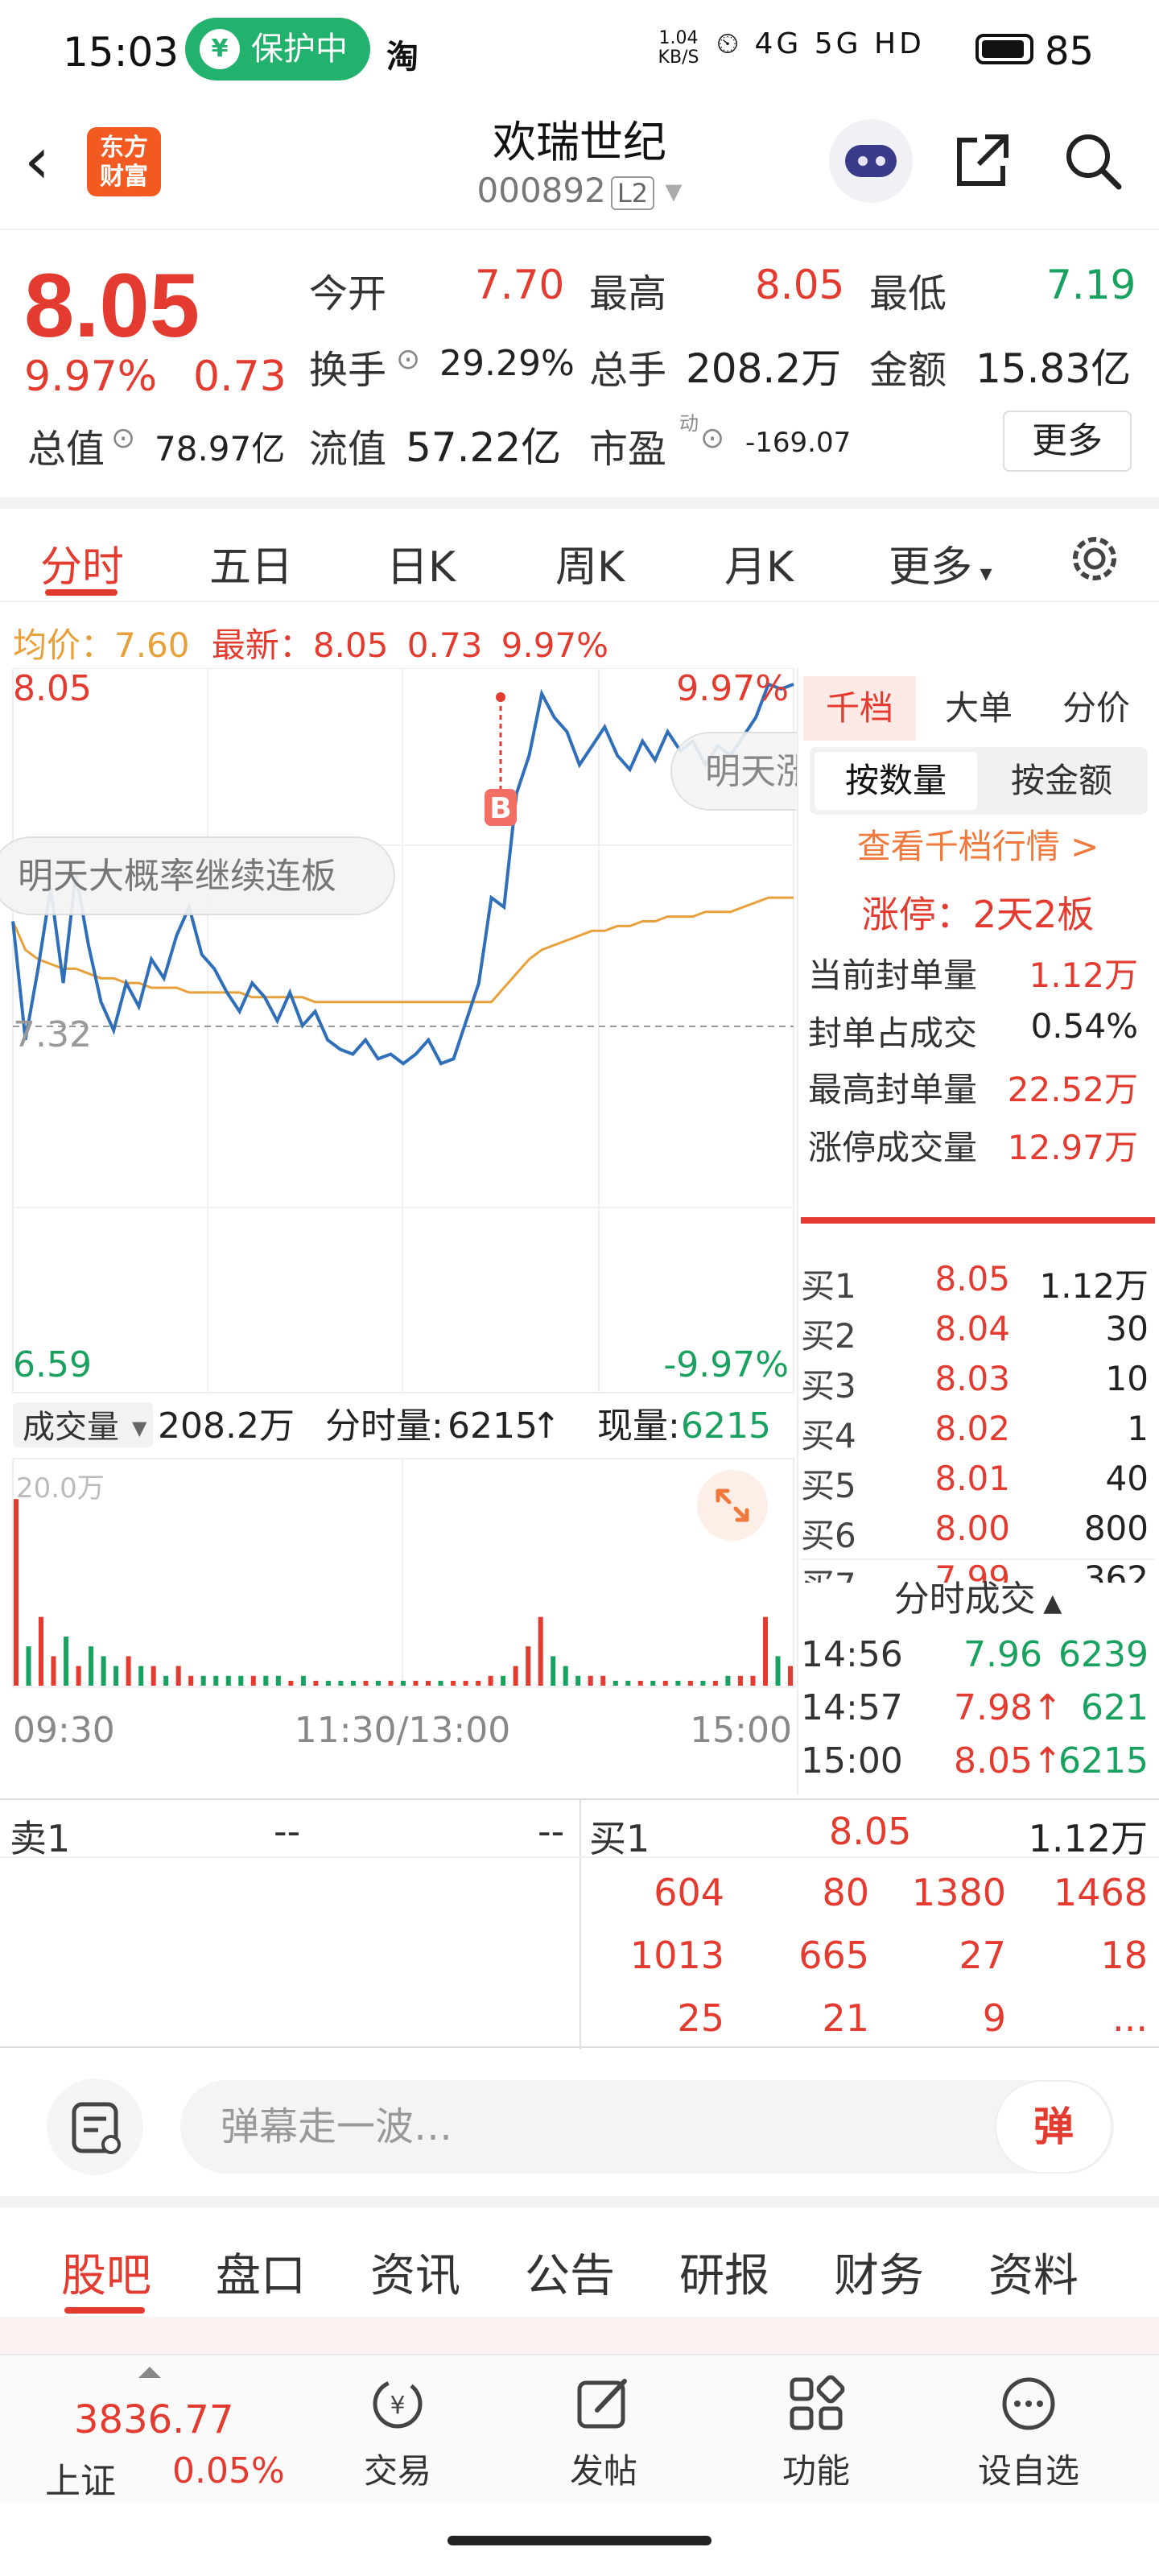 The image size is (1159, 2576). I want to click on tab-guba: 股吧, so click(106, 2272).